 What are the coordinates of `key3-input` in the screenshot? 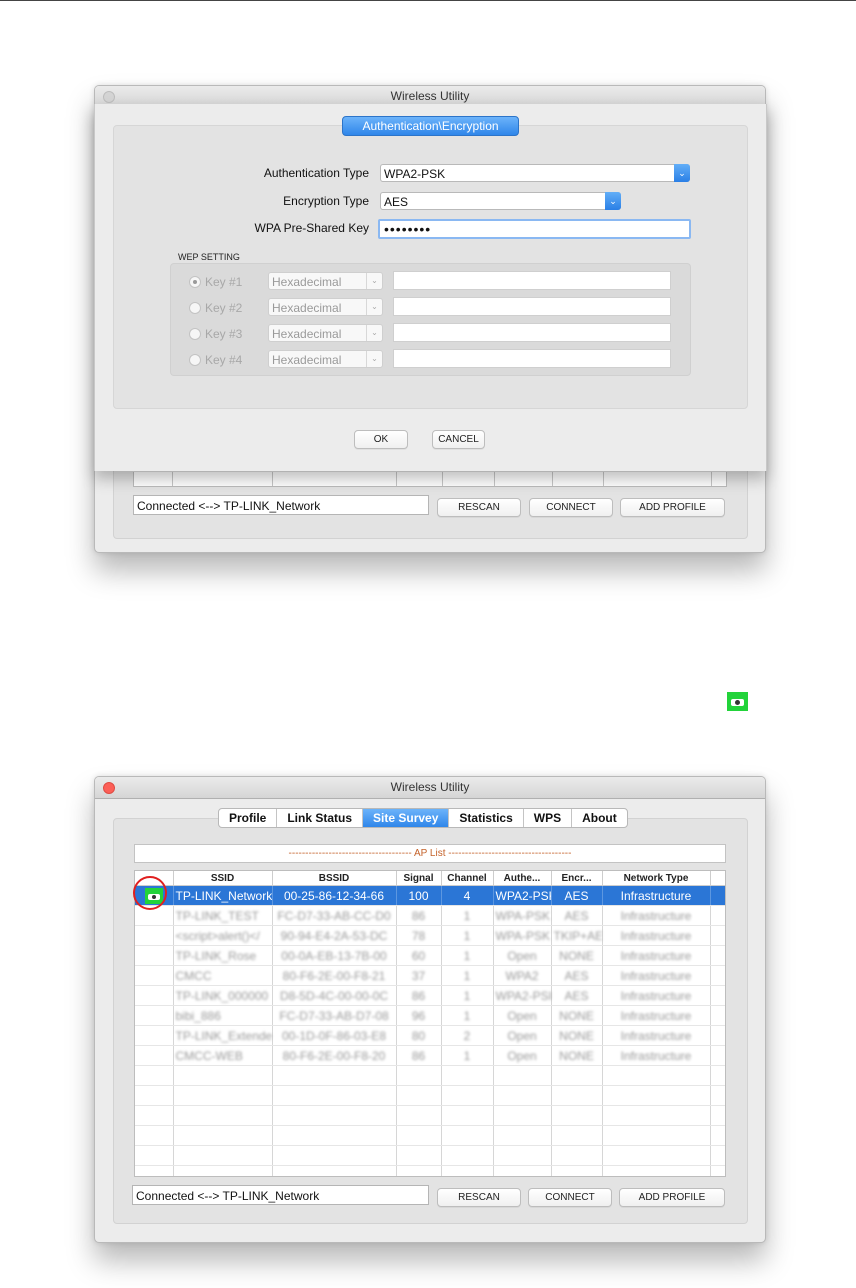 It's located at (532, 332).